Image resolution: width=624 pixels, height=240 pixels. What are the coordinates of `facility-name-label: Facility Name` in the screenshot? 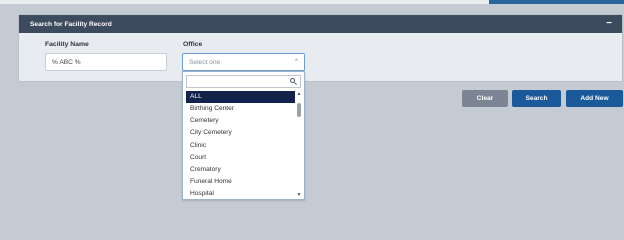 It's located at (67, 44).